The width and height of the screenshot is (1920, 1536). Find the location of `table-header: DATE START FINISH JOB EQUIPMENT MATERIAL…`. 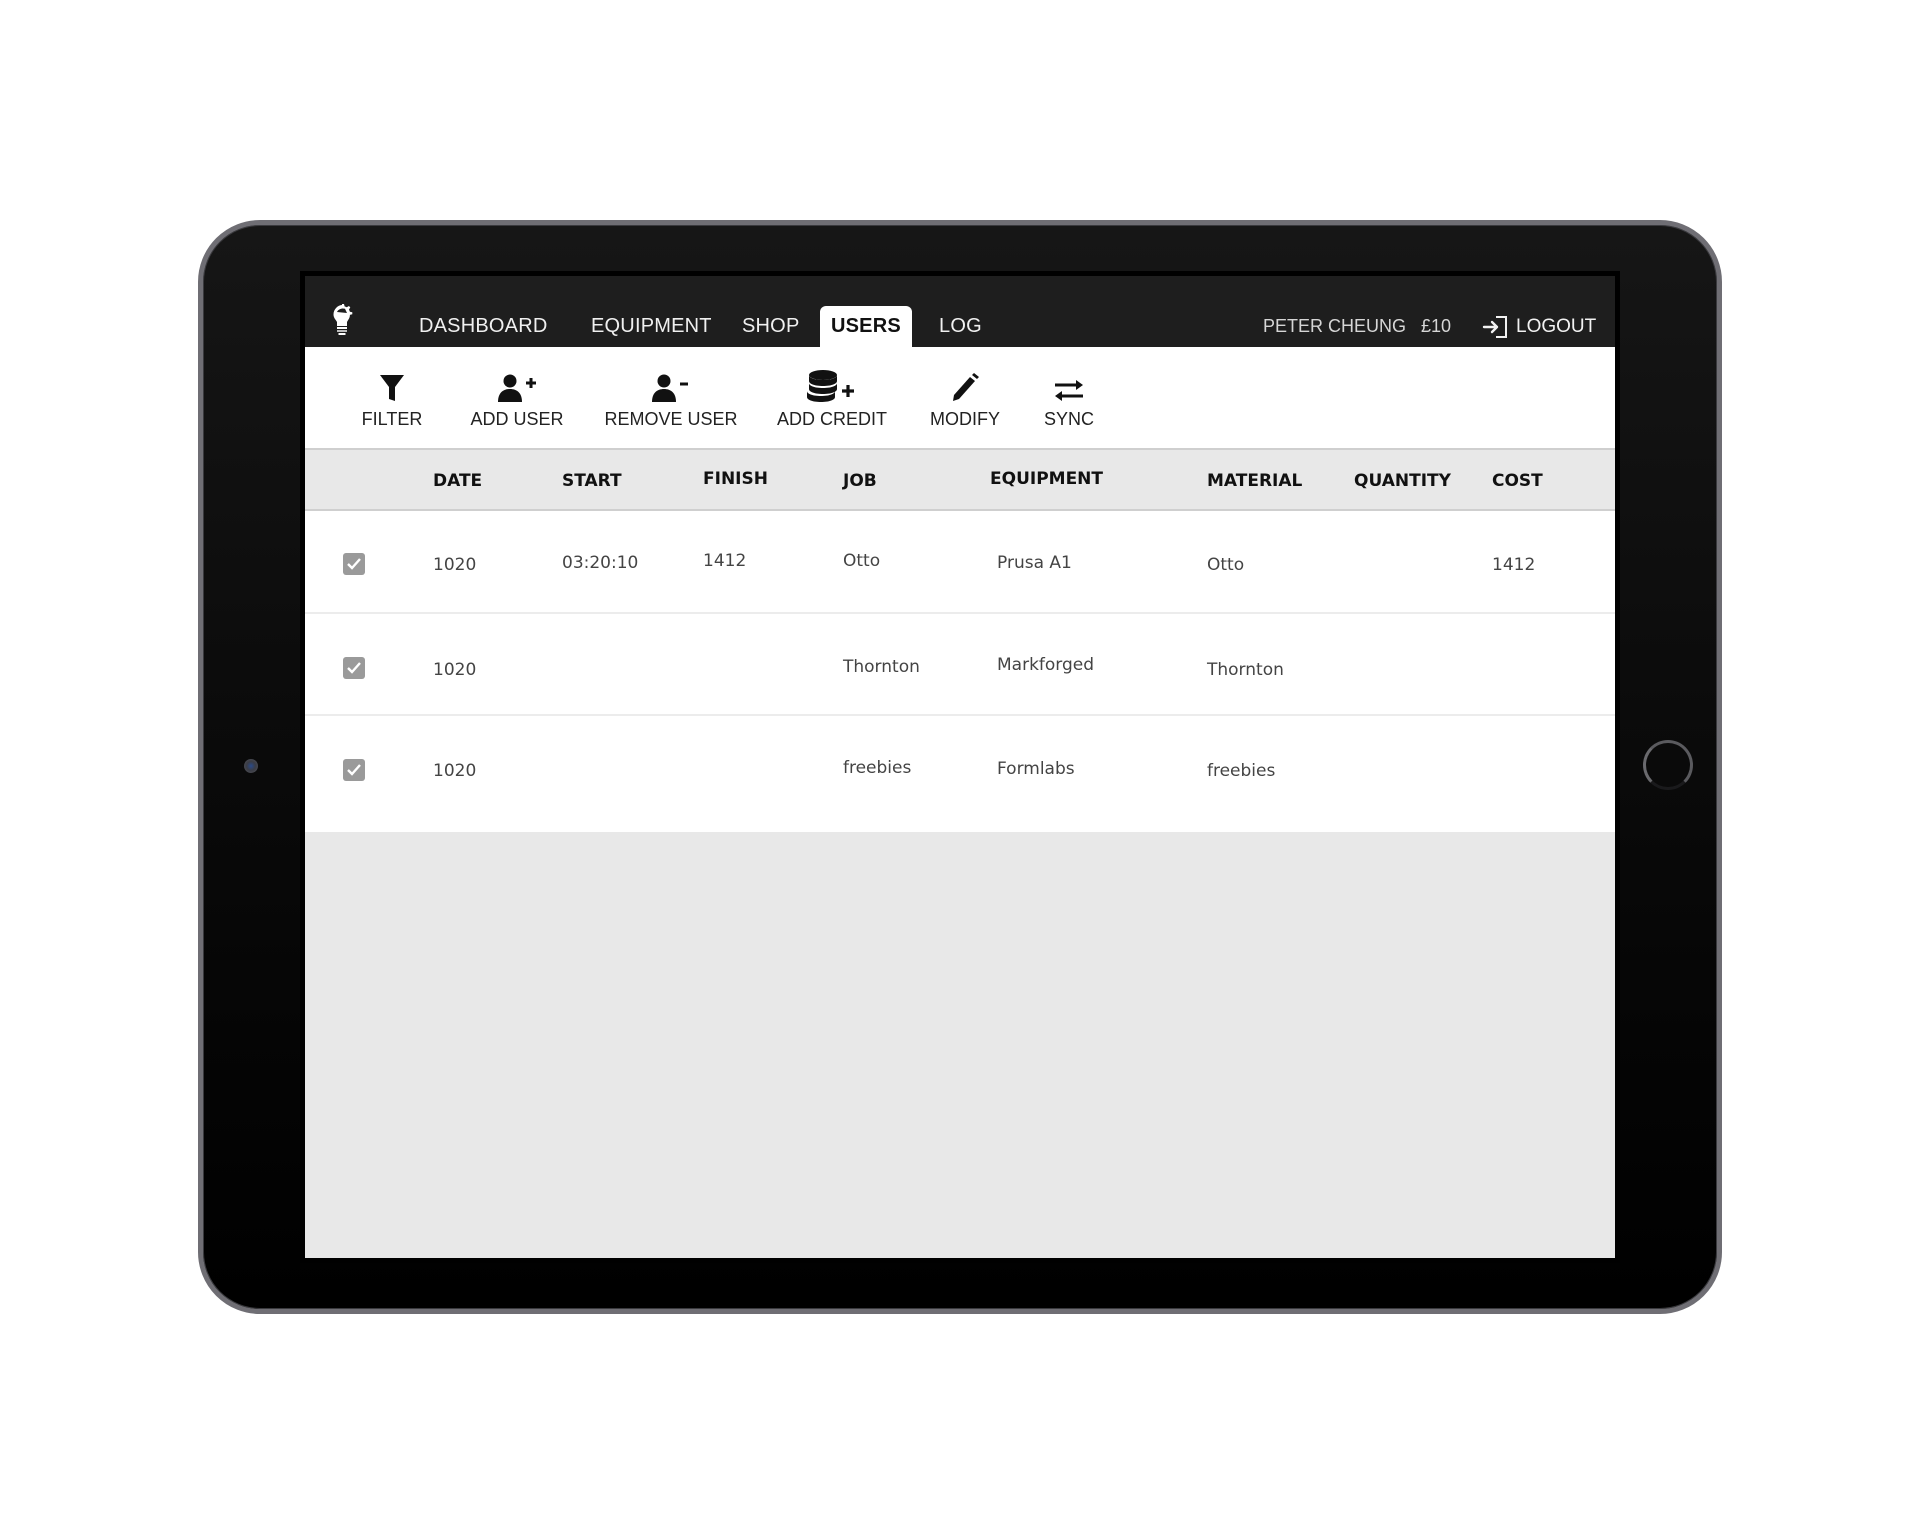

table-header: DATE START FINISH JOB EQUIPMENT MATERIAL… is located at coordinates (960, 480).